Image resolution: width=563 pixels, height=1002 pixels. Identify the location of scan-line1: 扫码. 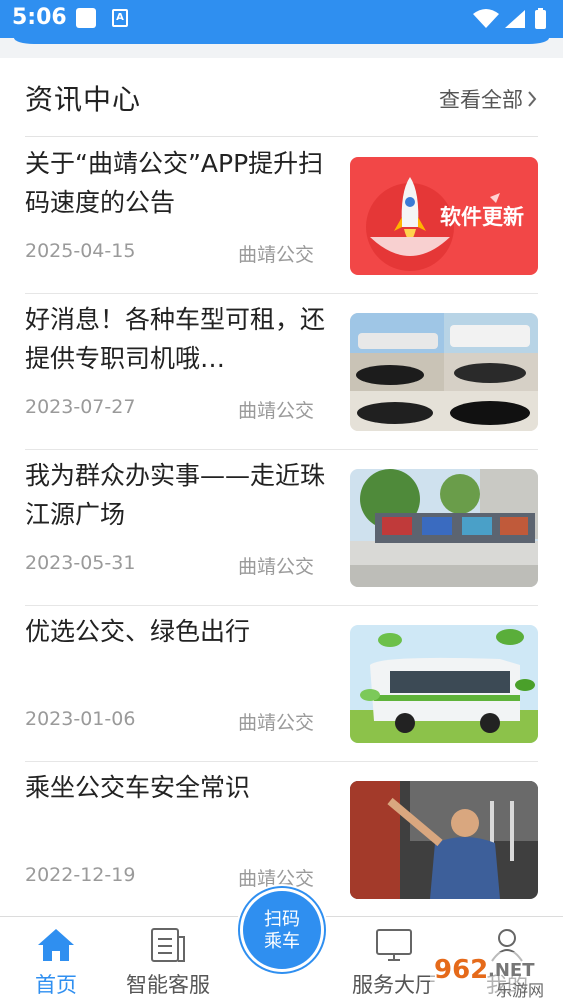
(282, 919).